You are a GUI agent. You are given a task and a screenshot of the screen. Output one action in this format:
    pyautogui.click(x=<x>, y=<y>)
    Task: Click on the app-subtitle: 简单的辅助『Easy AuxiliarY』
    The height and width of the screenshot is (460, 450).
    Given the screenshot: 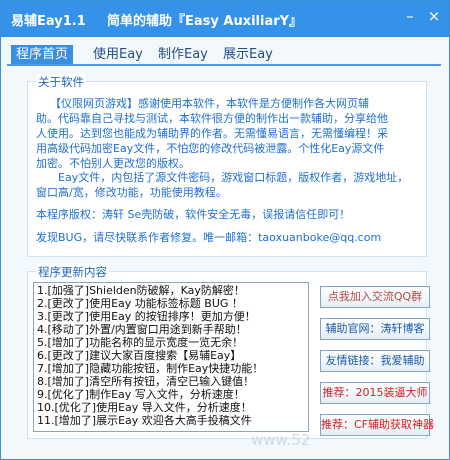 What is the action you would take?
    pyautogui.click(x=205, y=21)
    